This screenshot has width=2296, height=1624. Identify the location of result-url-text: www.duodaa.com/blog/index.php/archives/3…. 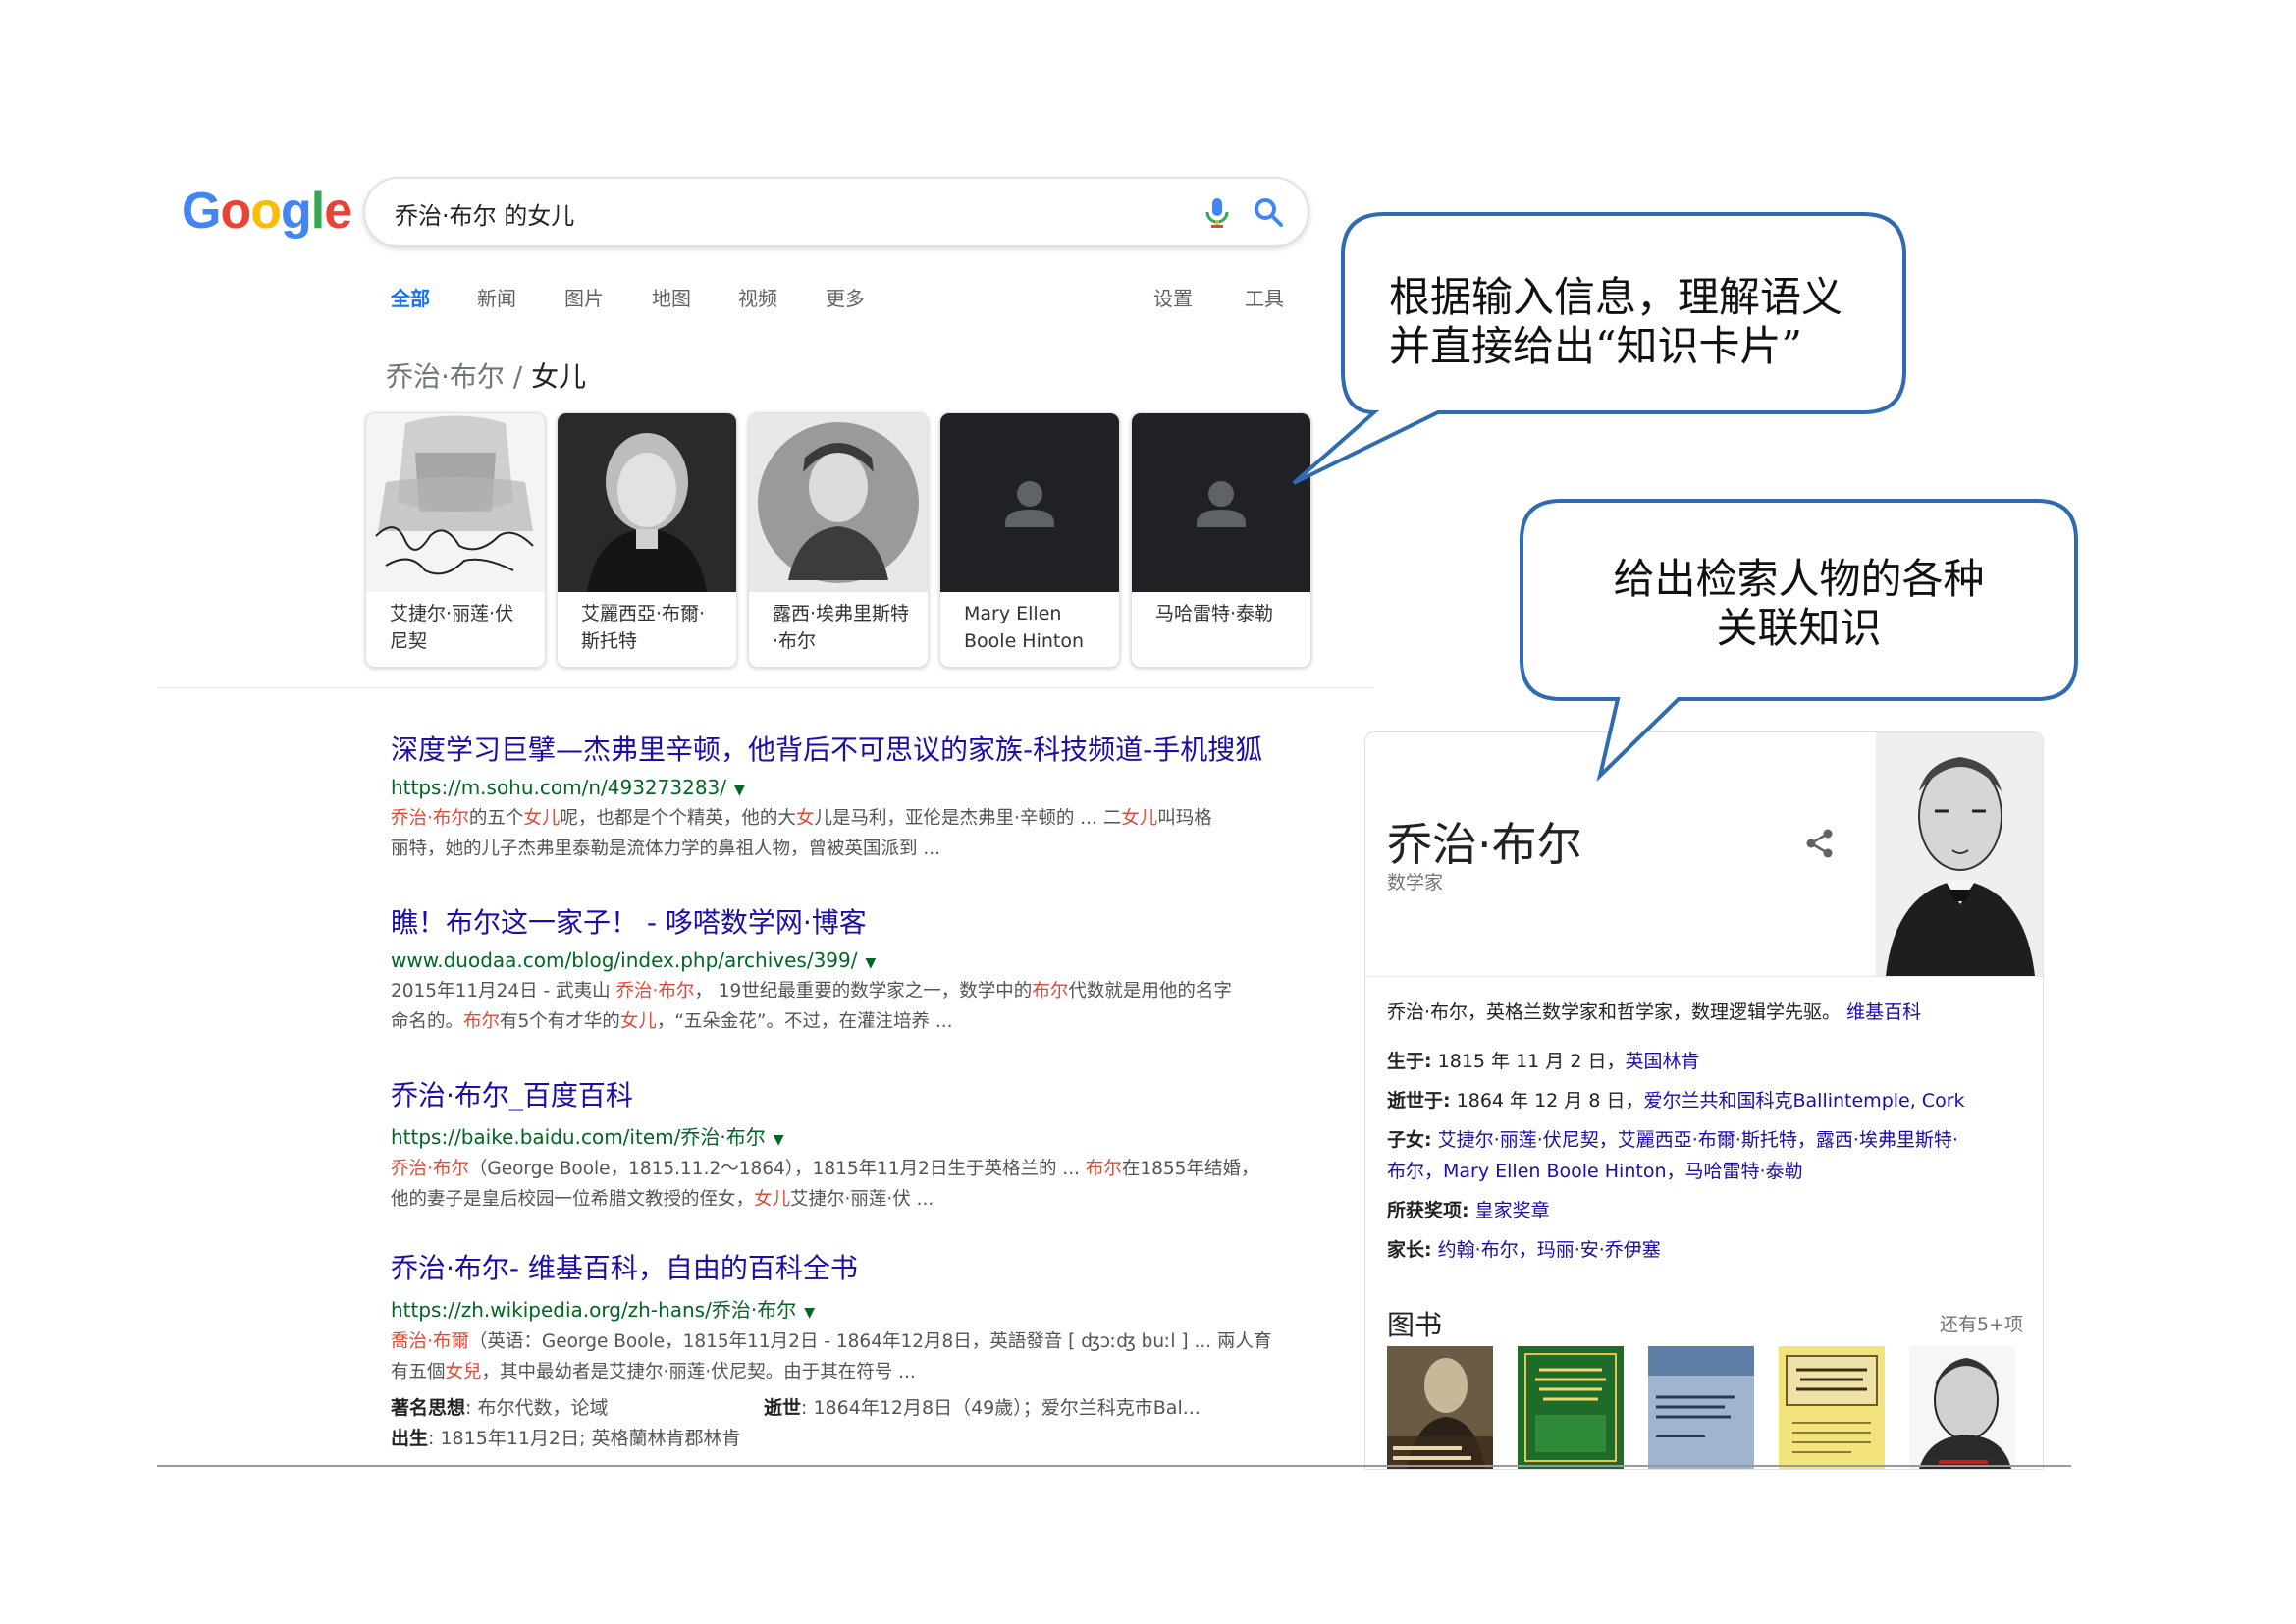
(624, 960).